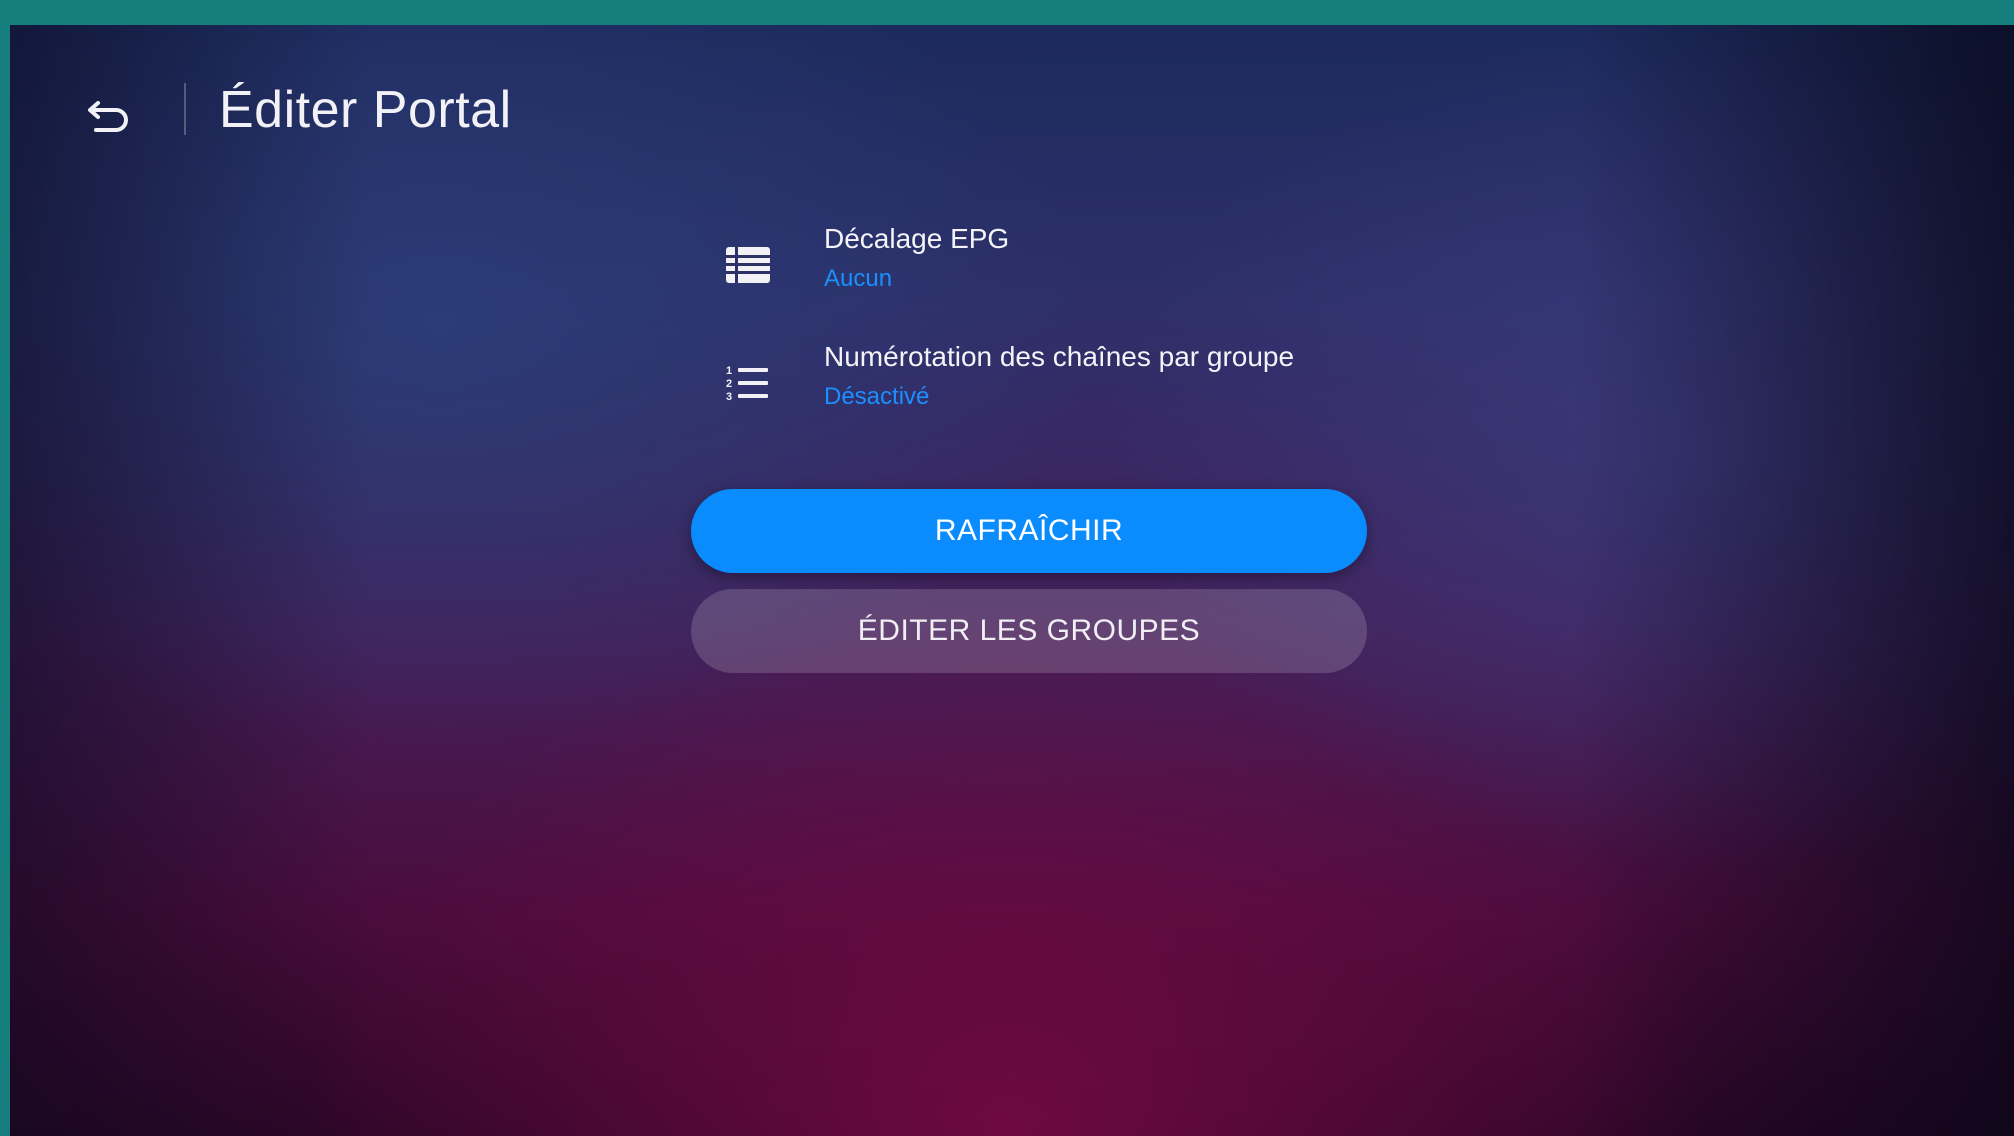  I want to click on epg-grid-icon, so click(748, 265).